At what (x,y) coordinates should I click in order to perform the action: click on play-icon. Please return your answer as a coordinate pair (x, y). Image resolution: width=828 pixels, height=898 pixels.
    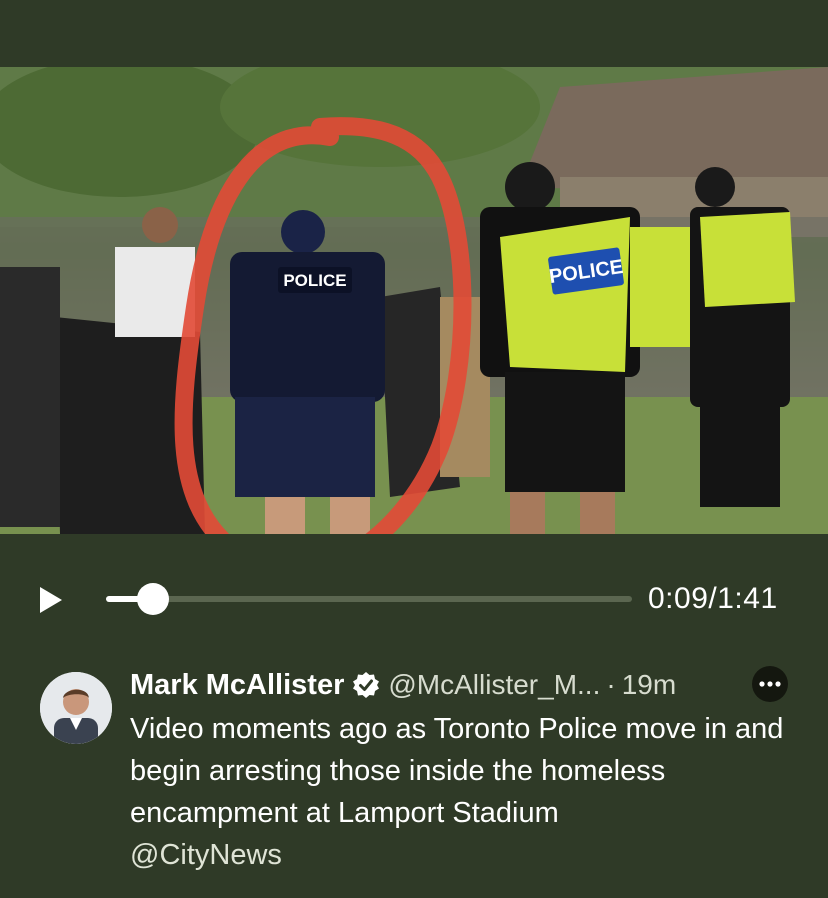
    Looking at the image, I should click on (51, 600).